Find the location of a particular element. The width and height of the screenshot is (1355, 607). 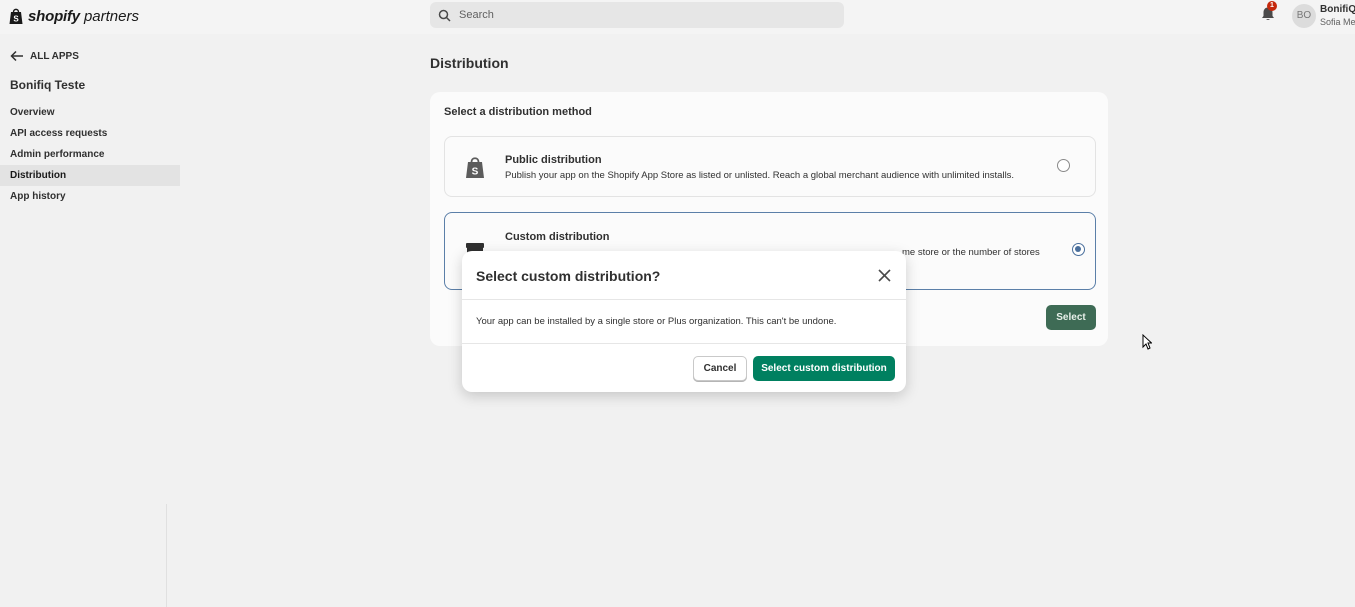

modal-title: Select custom distribution? is located at coordinates (568, 276).